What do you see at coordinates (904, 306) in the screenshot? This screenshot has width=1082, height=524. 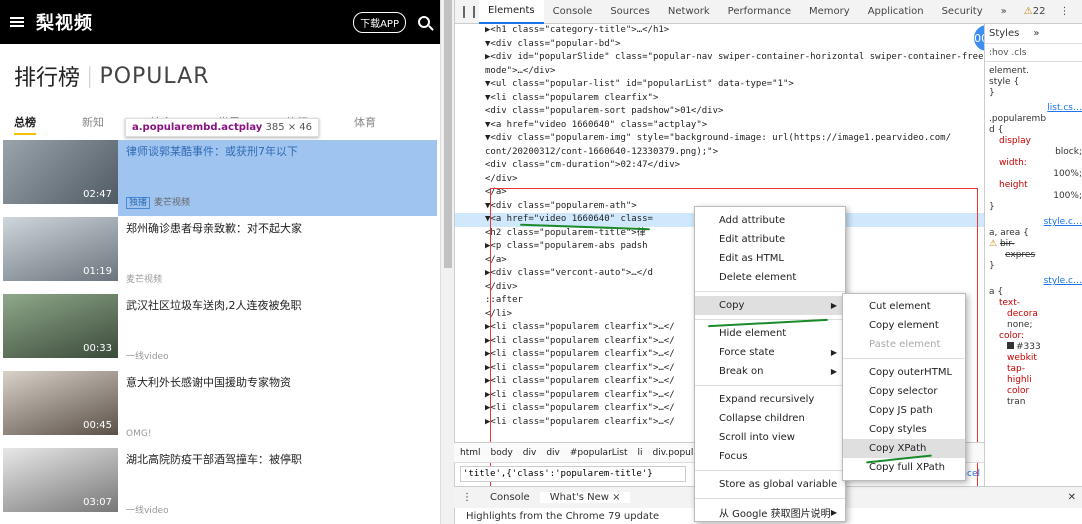 I see `menu-cut-element: Cut element` at bounding box center [904, 306].